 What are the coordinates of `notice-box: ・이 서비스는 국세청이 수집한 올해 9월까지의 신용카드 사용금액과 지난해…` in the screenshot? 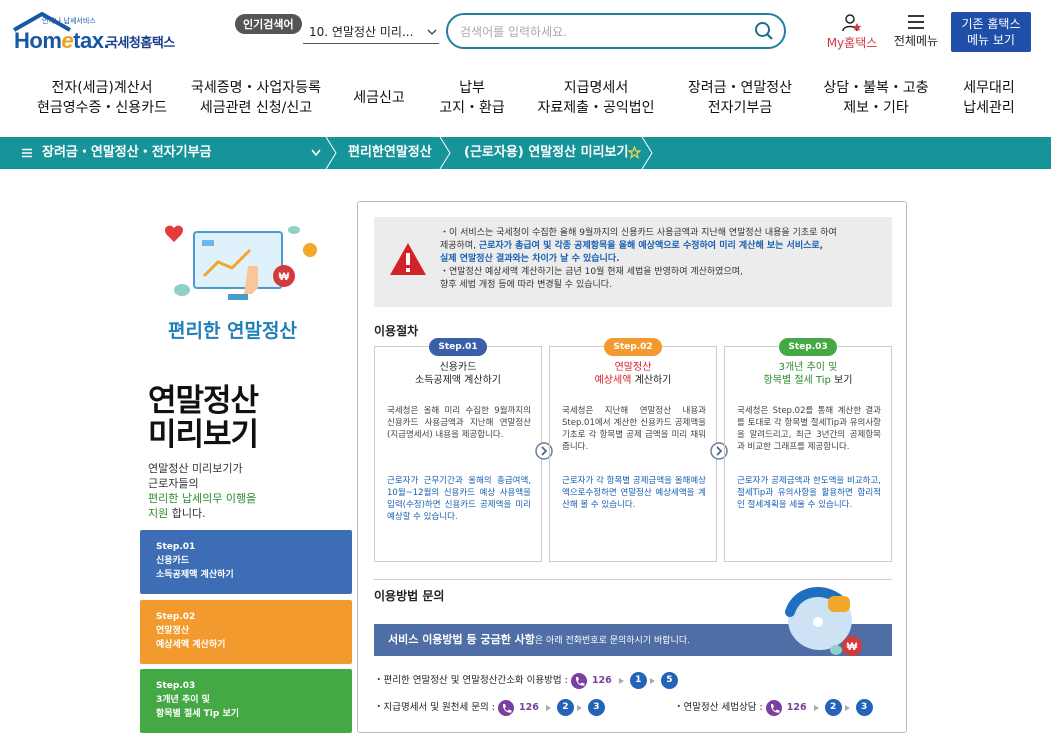 It's located at (633, 262).